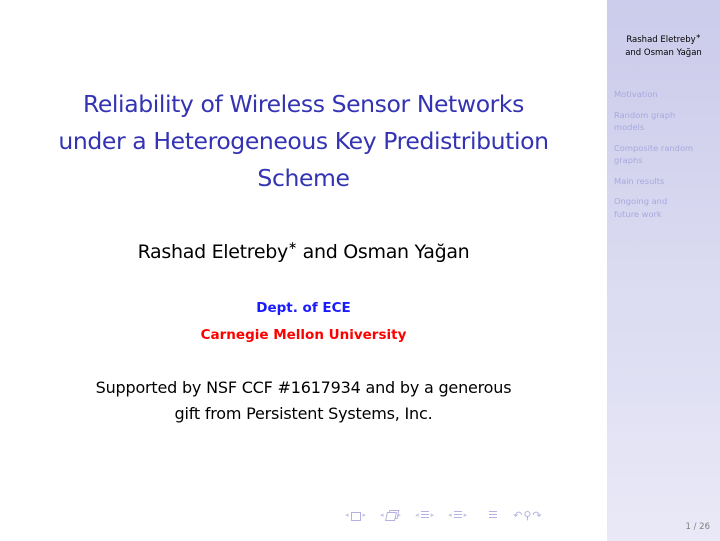 This screenshot has width=720, height=541. I want to click on page-number: 1 / 26, so click(698, 527).